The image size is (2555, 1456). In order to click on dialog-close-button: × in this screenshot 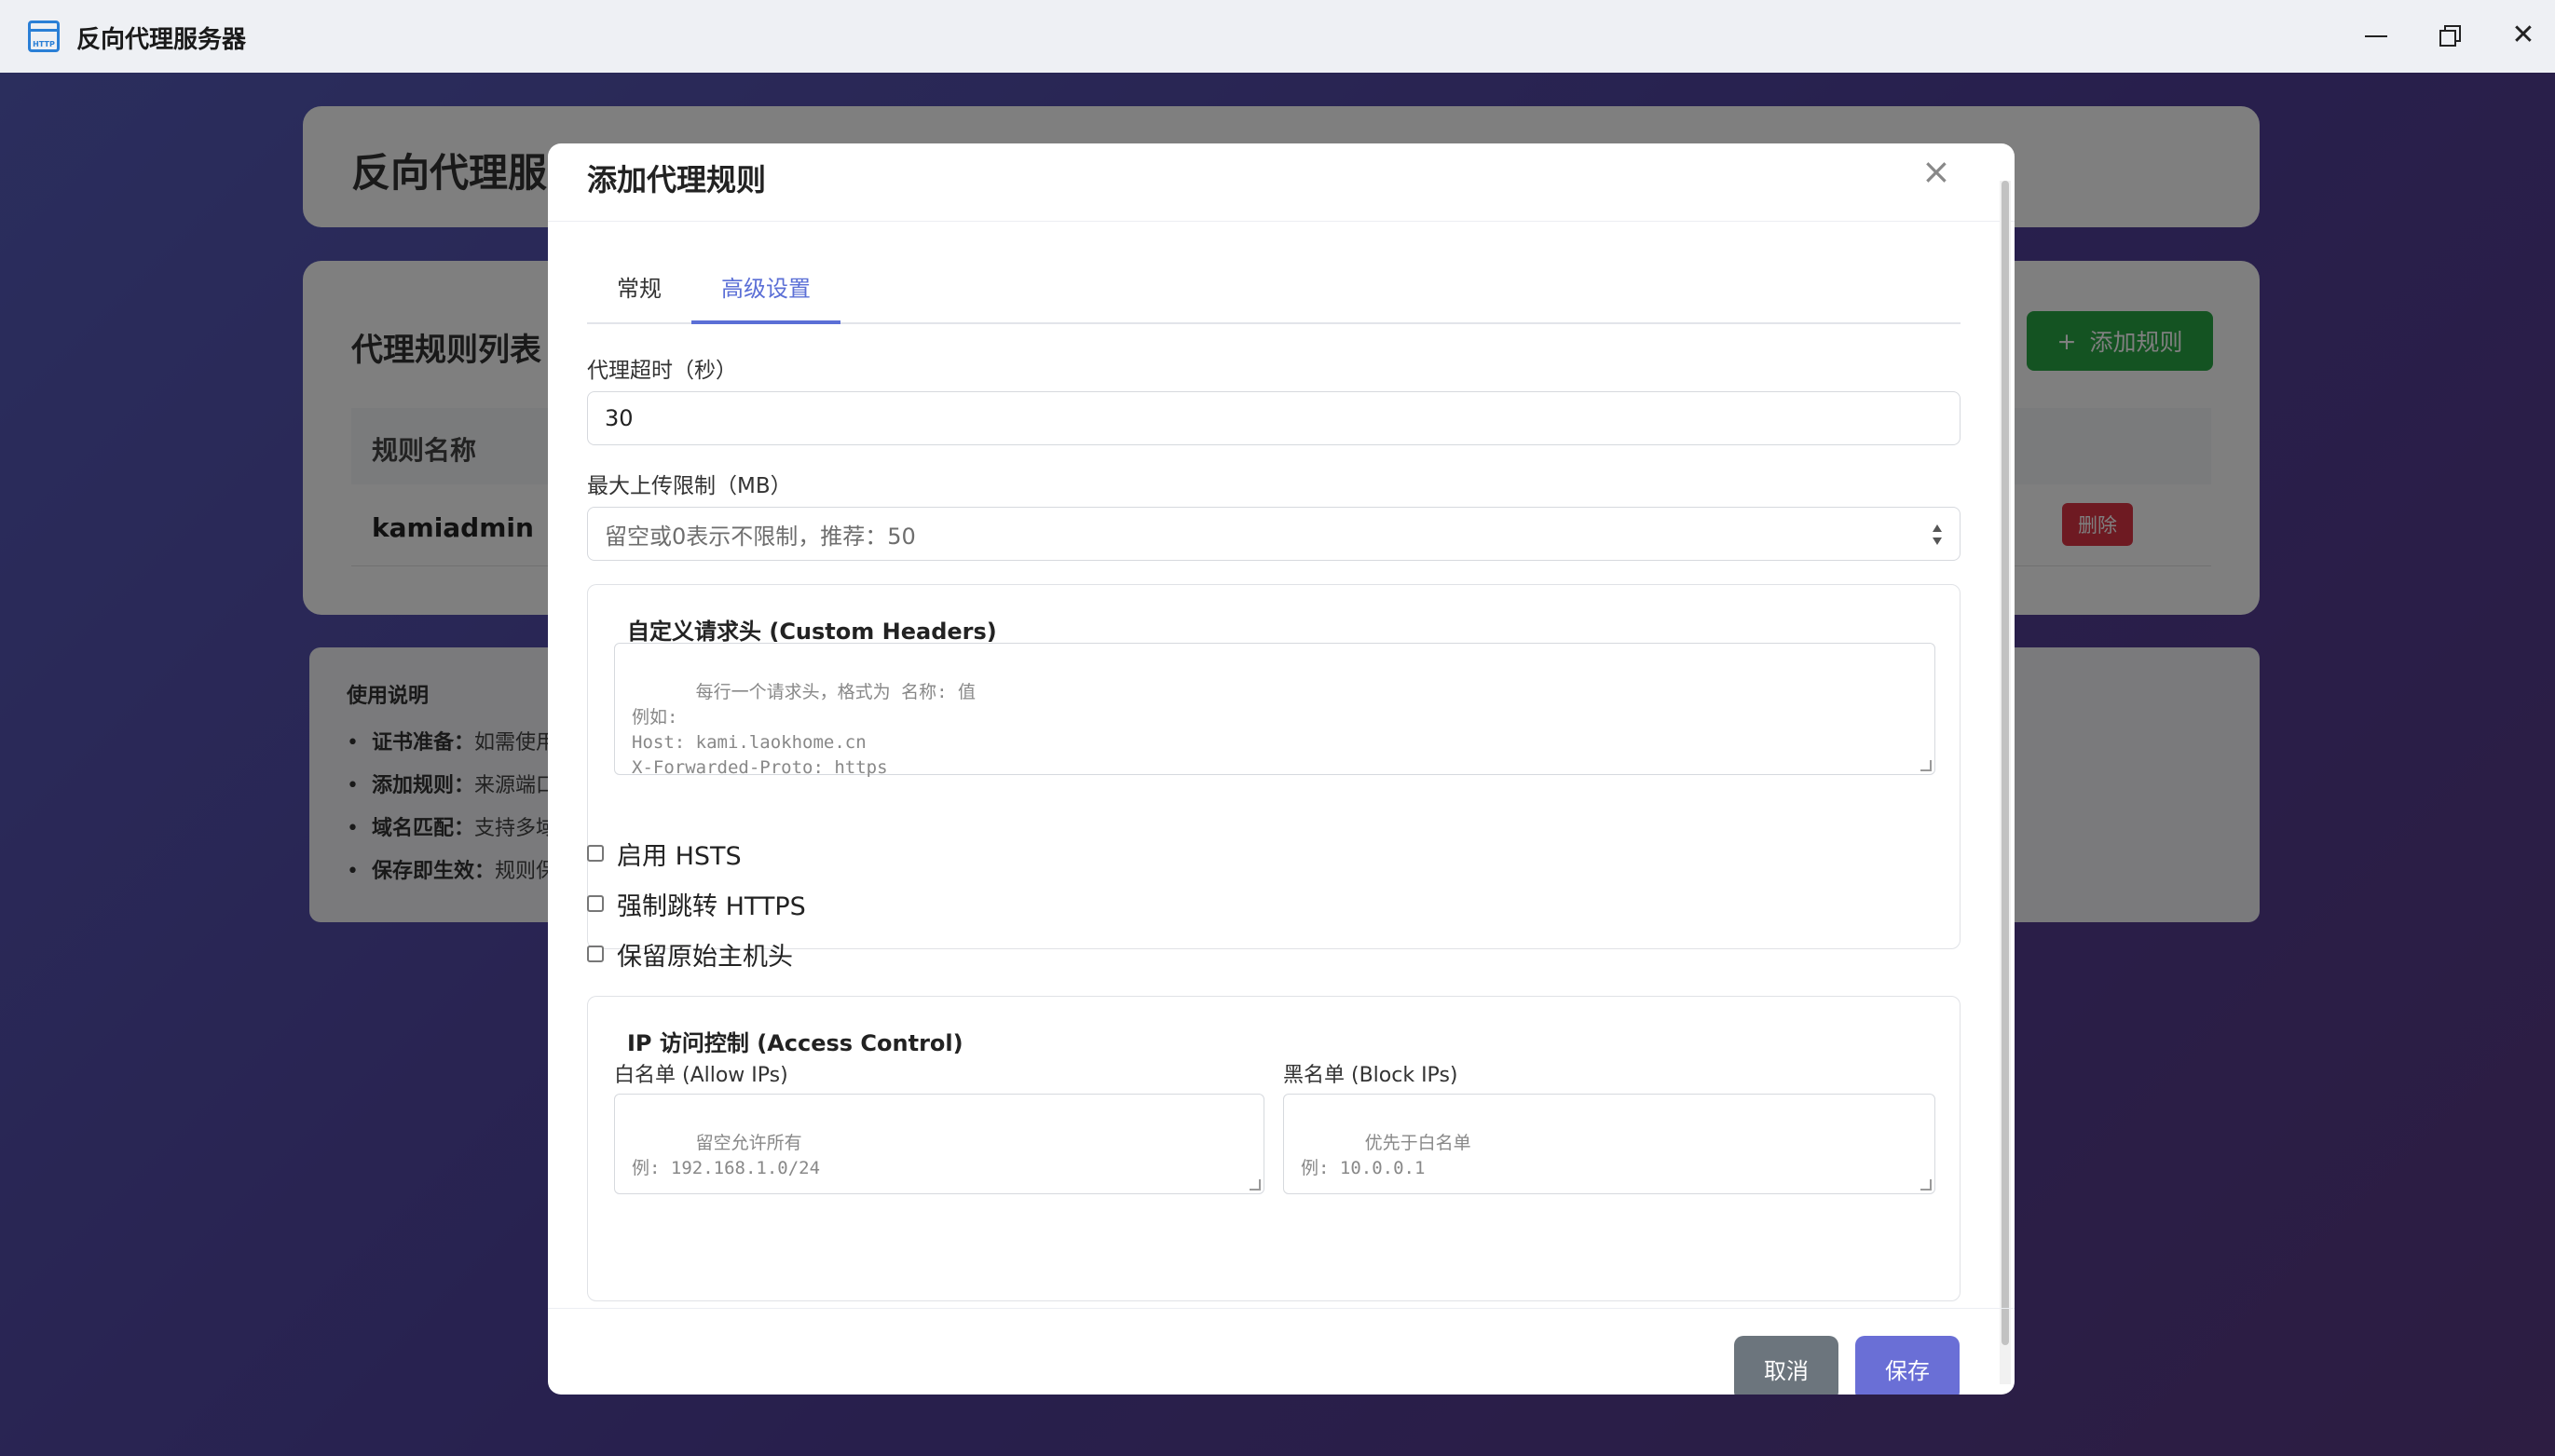, I will do `click(1936, 171)`.